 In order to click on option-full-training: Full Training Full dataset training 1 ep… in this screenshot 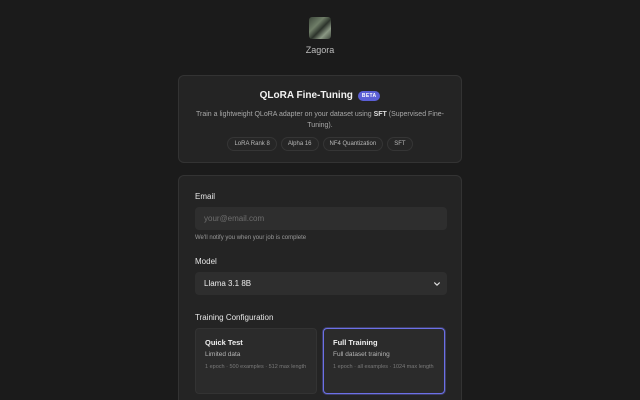, I will do `click(384, 361)`.